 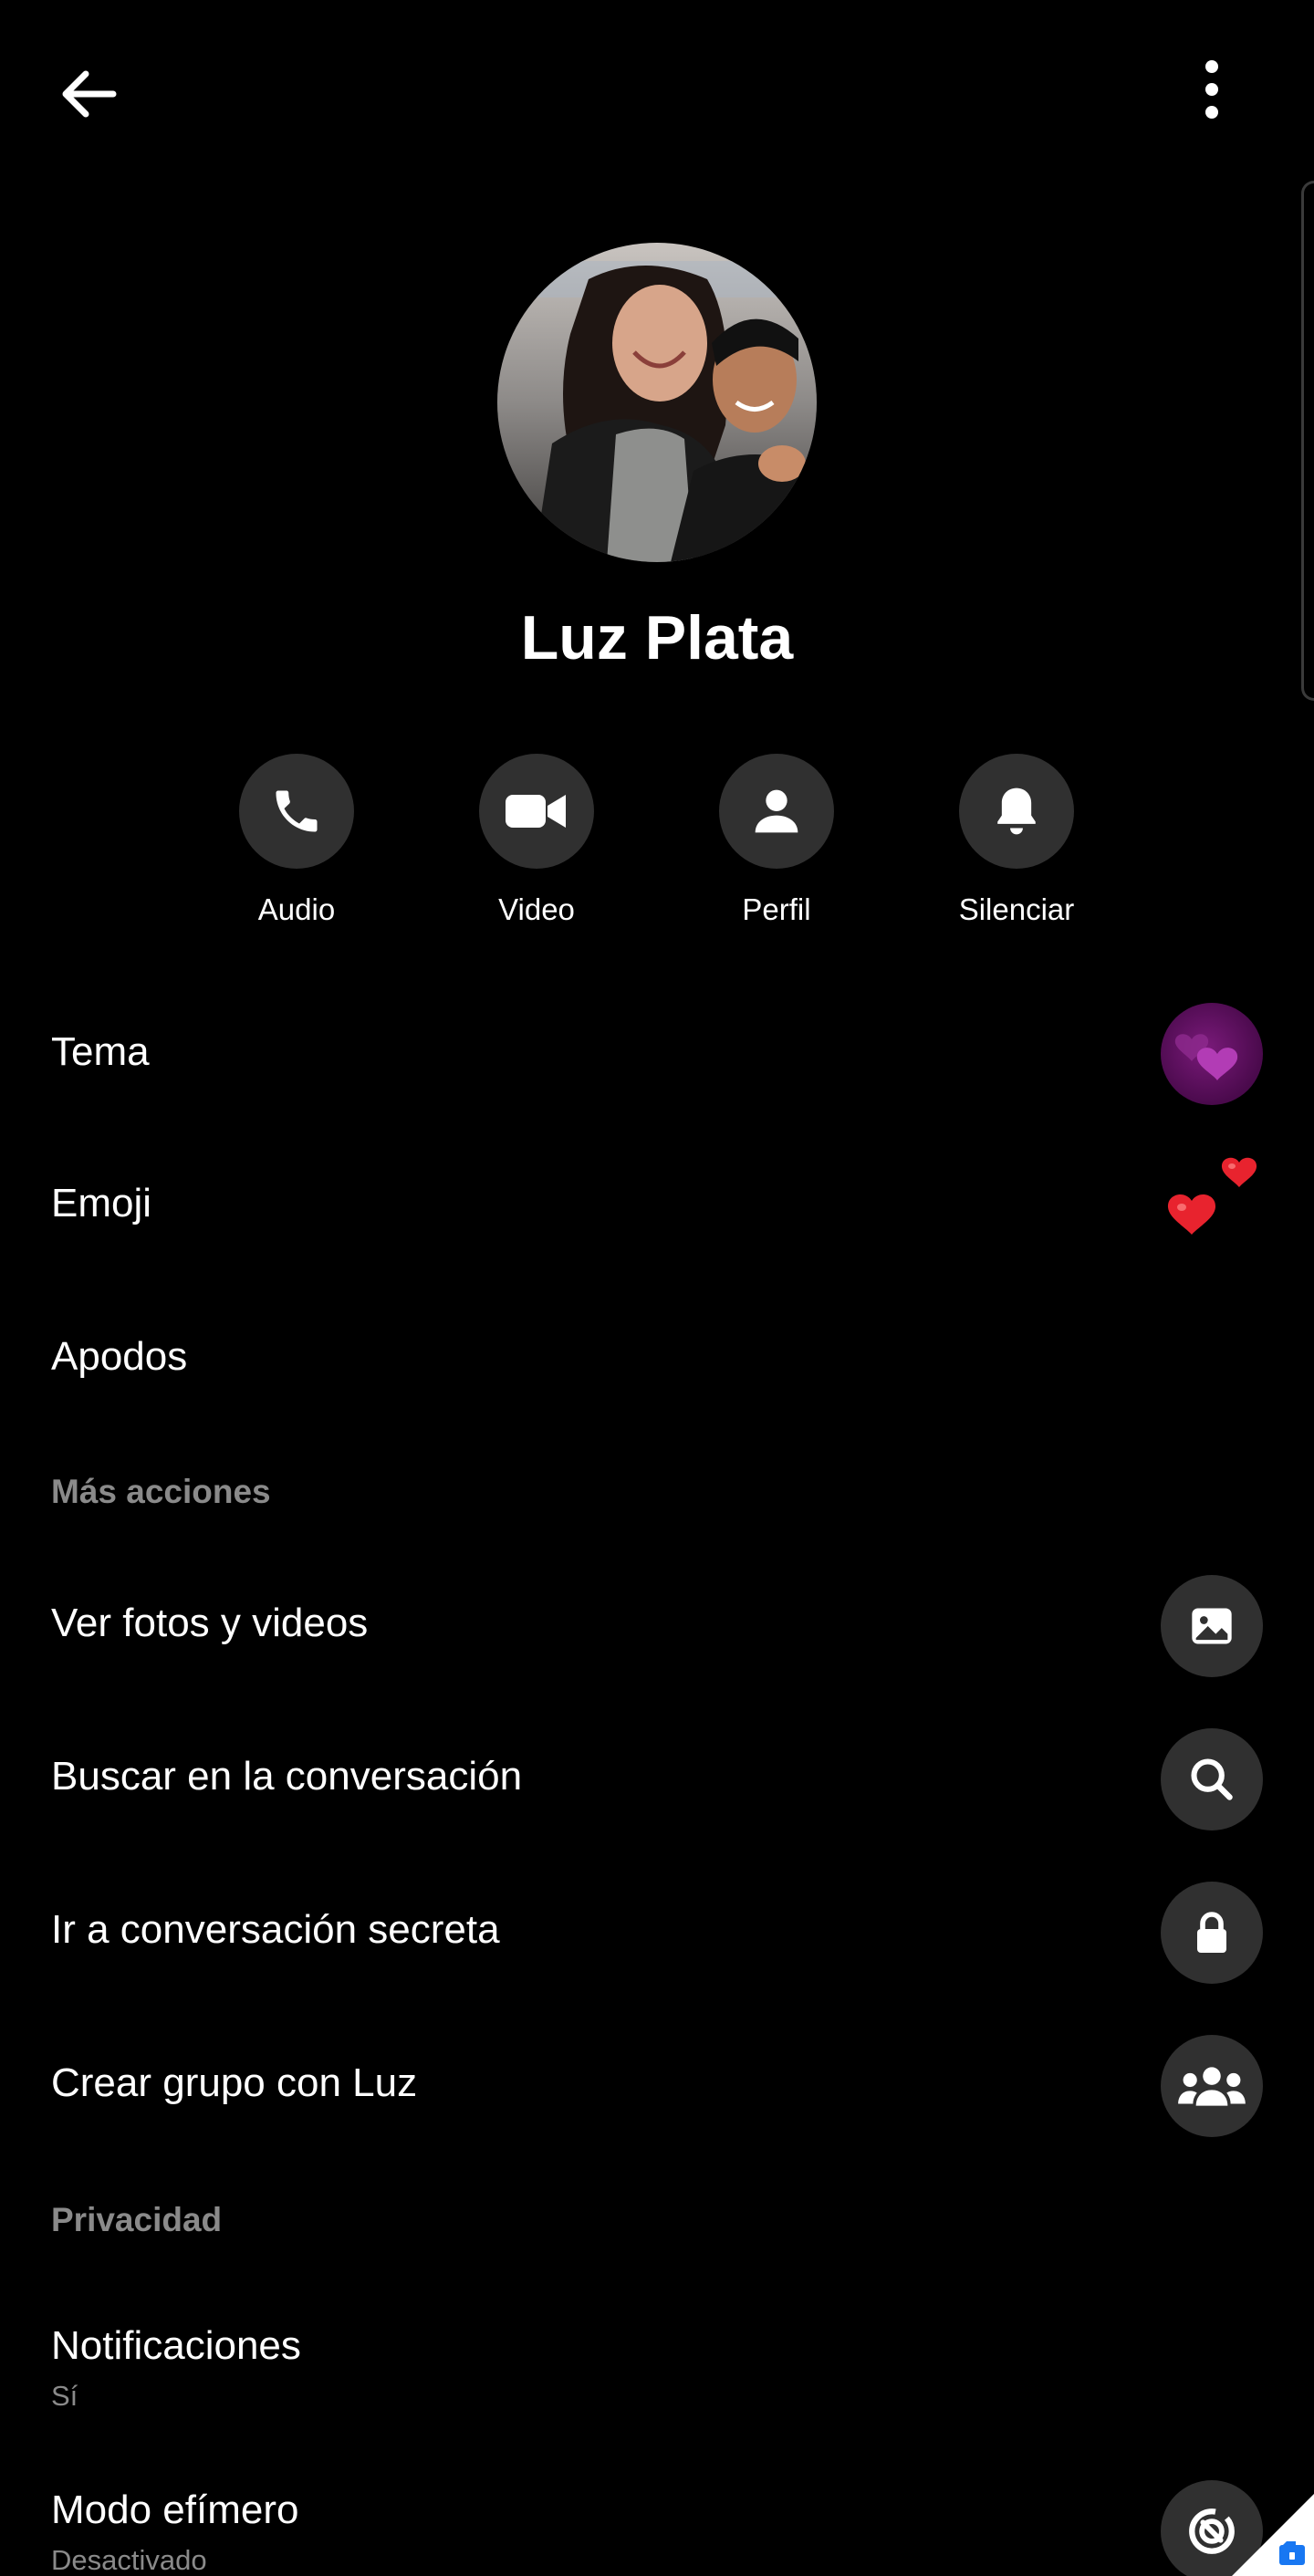 What do you see at coordinates (129, 2560) in the screenshot?
I see `vanish-mode-value: Desactivado` at bounding box center [129, 2560].